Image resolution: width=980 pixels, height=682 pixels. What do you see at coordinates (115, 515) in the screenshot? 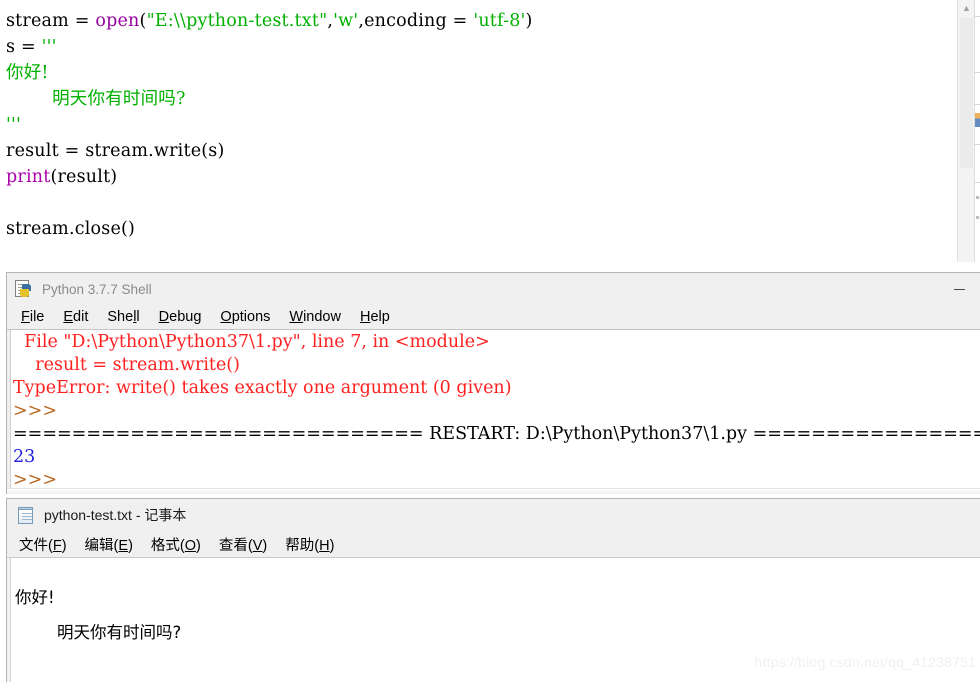
I see `notepad-window-title: python-test.txt - 记事本` at bounding box center [115, 515].